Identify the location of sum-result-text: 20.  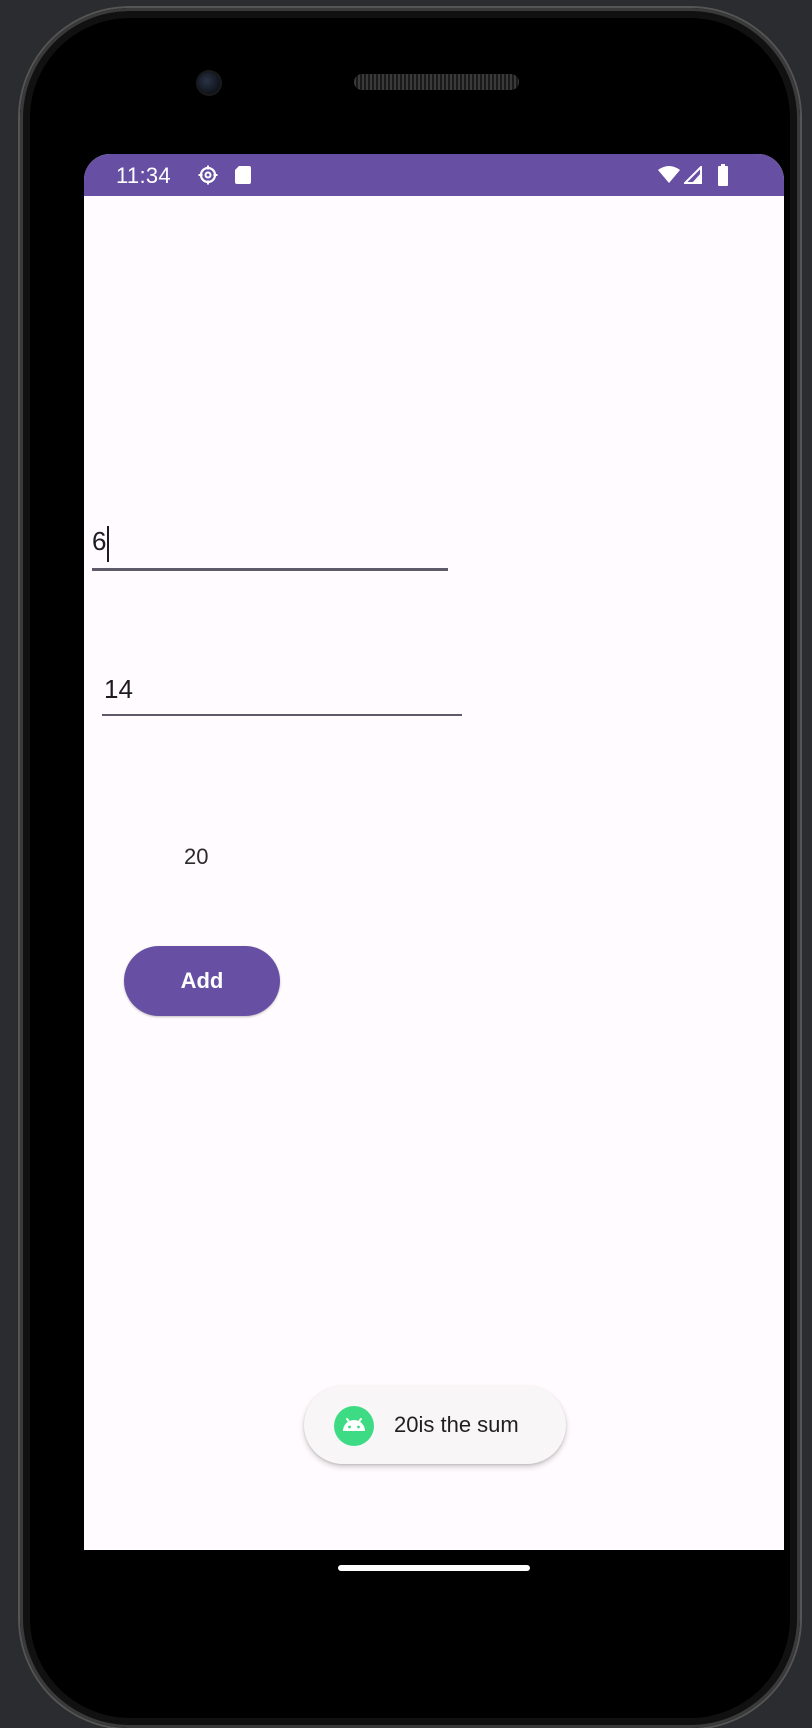
(196, 856).